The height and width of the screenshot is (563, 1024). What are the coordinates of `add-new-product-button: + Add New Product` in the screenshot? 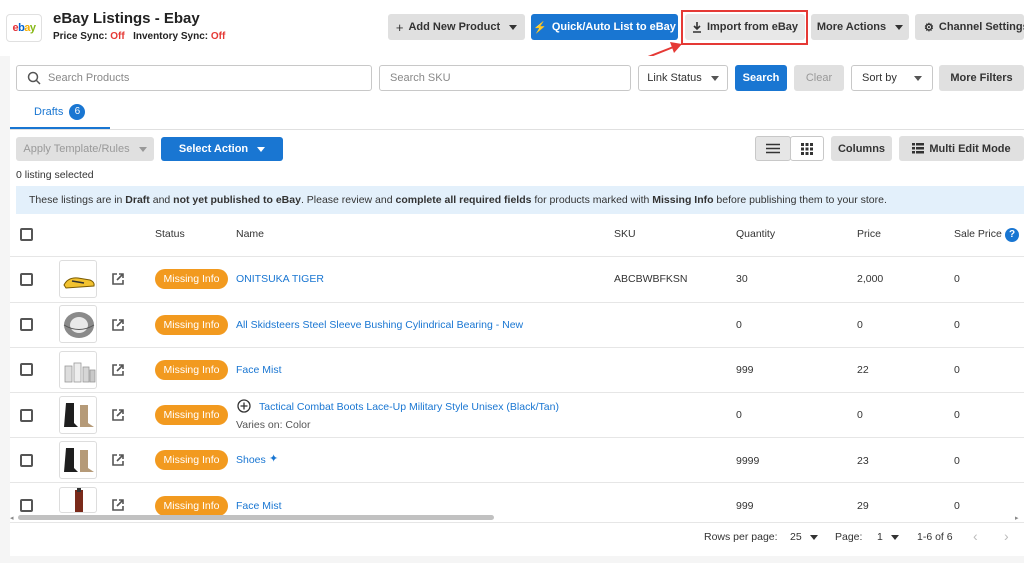 It's located at (456, 27).